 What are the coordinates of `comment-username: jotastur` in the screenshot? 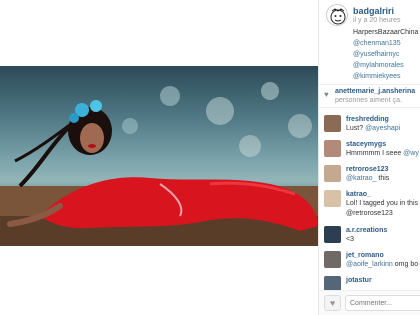 It's located at (359, 280).